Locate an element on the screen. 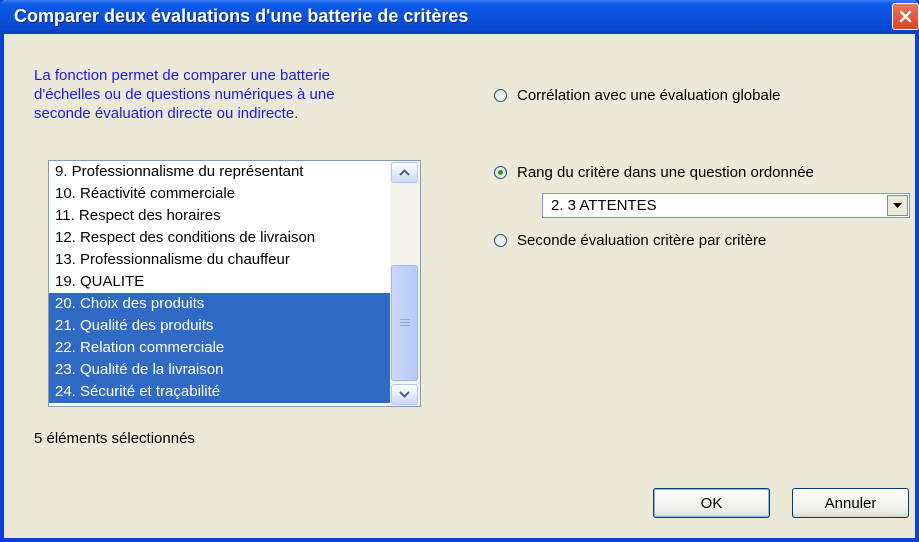 The width and height of the screenshot is (919, 542). vertical-scrollbar is located at coordinates (405, 283).